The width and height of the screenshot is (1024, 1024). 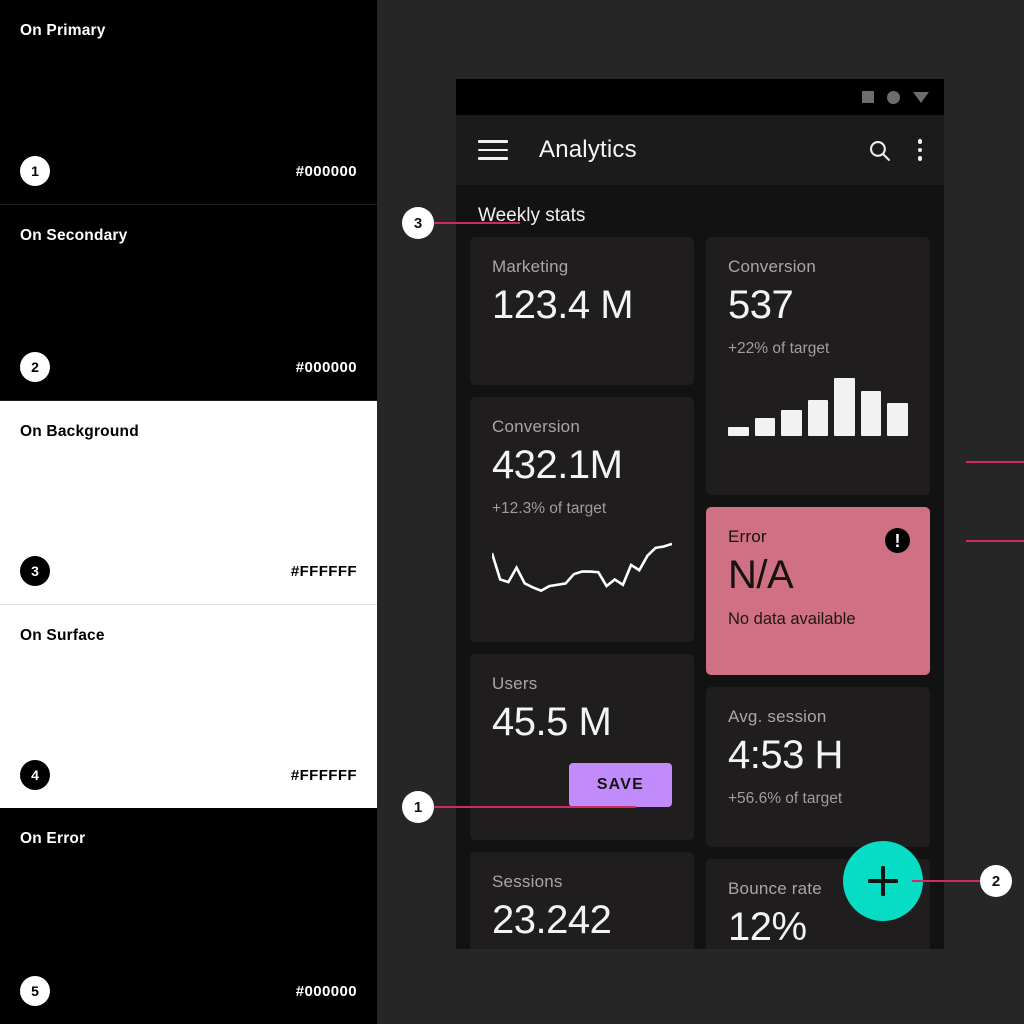 I want to click on callout-1: 1, so click(x=519, y=807).